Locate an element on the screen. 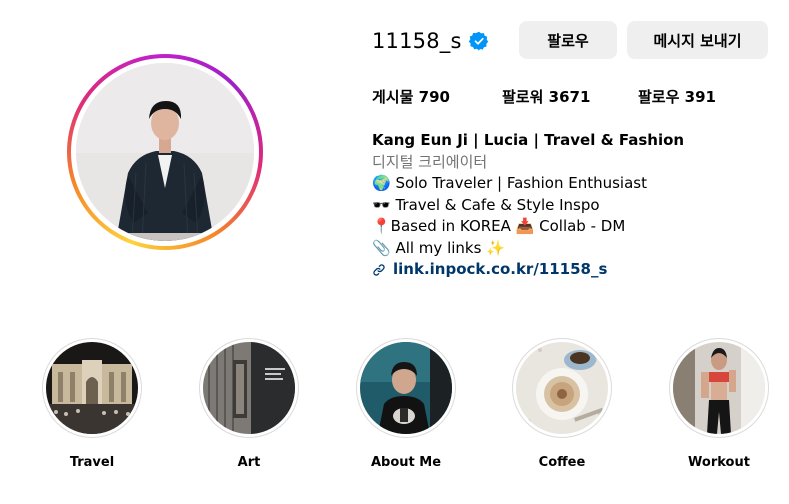 The image size is (789, 504). profile-username: 11158_s is located at coordinates (417, 41).